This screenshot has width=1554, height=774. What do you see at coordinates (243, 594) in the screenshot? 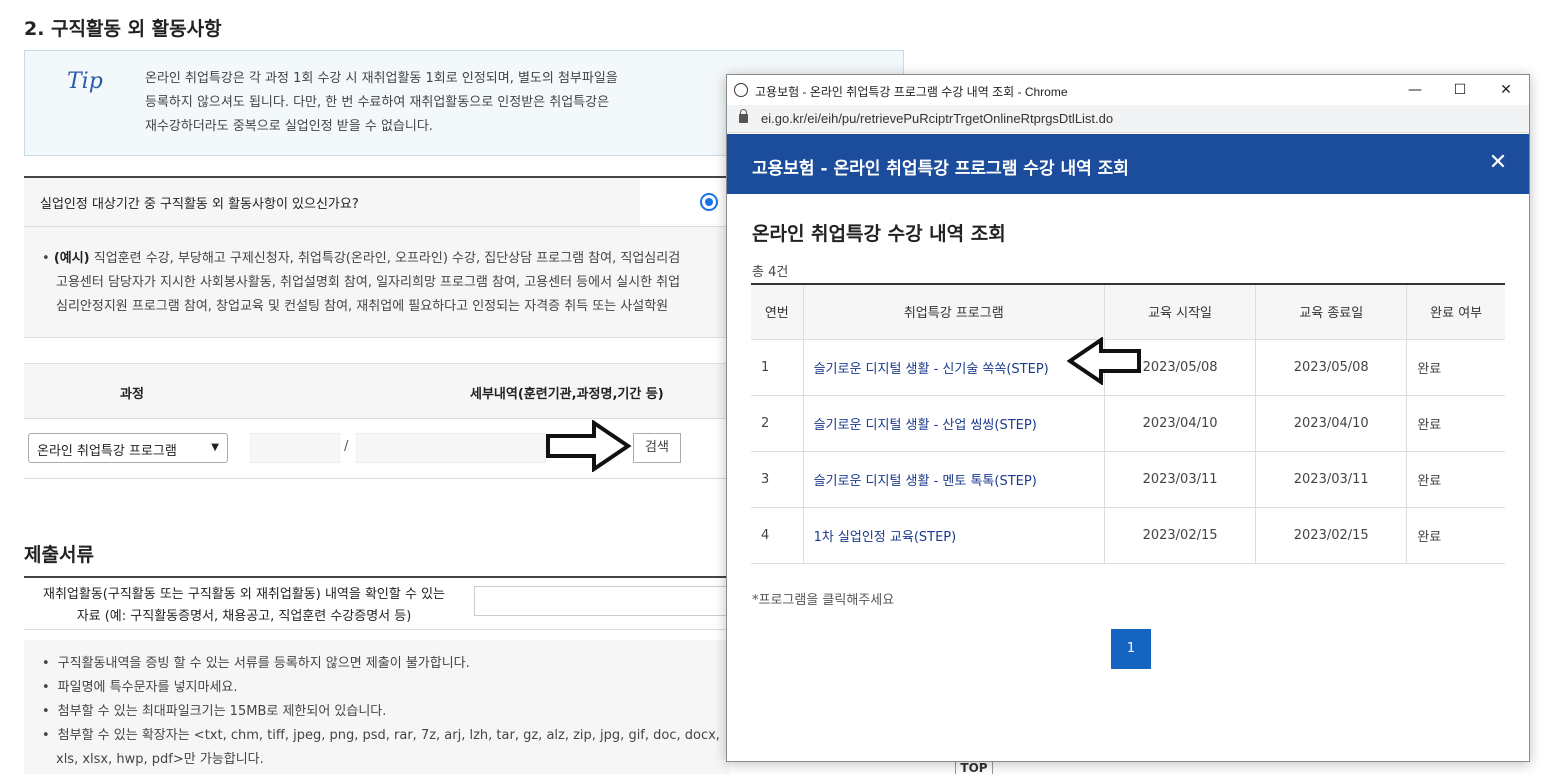
I see `submit-label-line: 재취업활동(구직활동 또는 구직활동 외 재취업활동) 내역을 확인할 수 있는` at bounding box center [243, 594].